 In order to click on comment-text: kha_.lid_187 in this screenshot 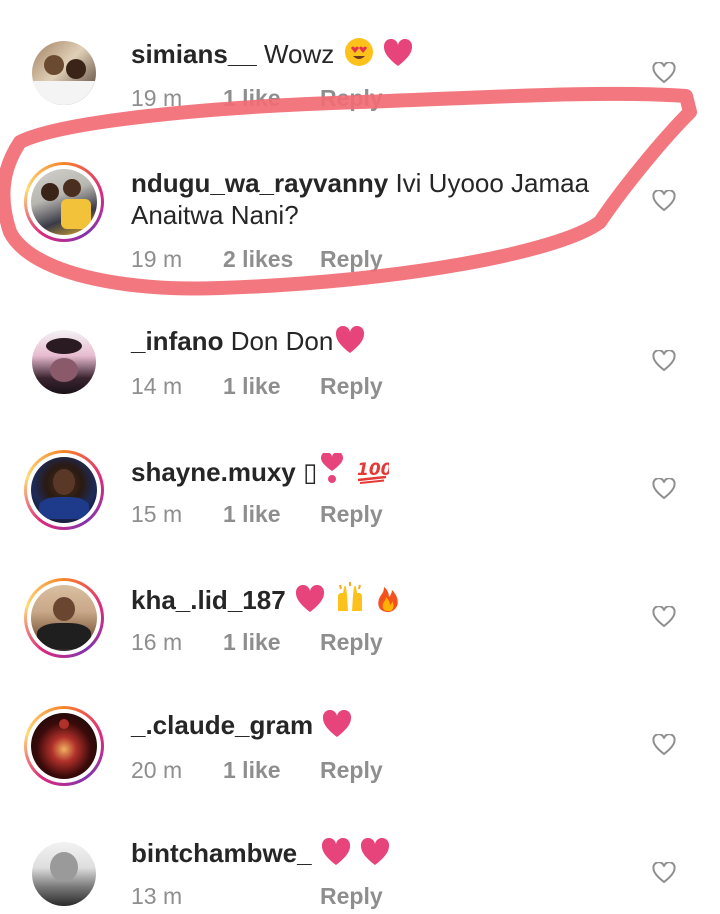, I will do `click(266, 598)`.